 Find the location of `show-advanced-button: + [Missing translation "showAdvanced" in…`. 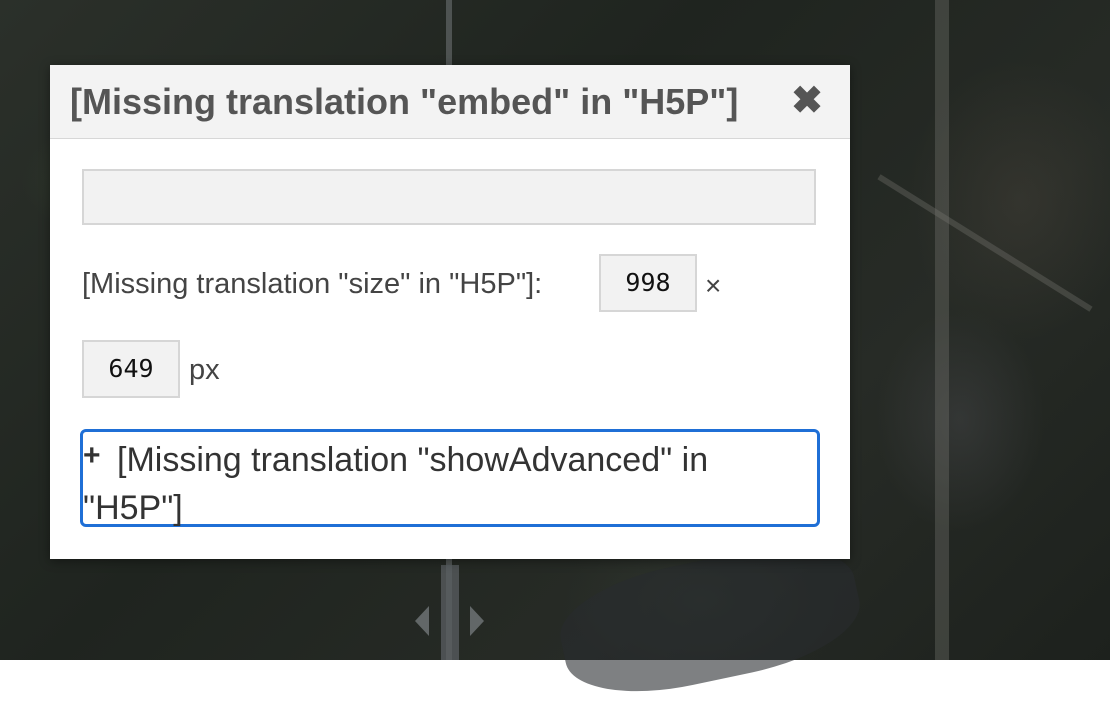

show-advanced-button: + [Missing translation "showAdvanced" in… is located at coordinates (450, 478).